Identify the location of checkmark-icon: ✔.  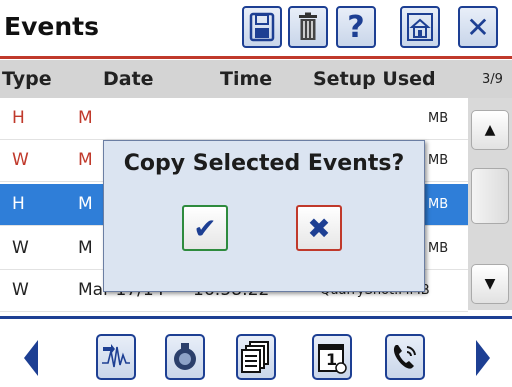
(205, 228).